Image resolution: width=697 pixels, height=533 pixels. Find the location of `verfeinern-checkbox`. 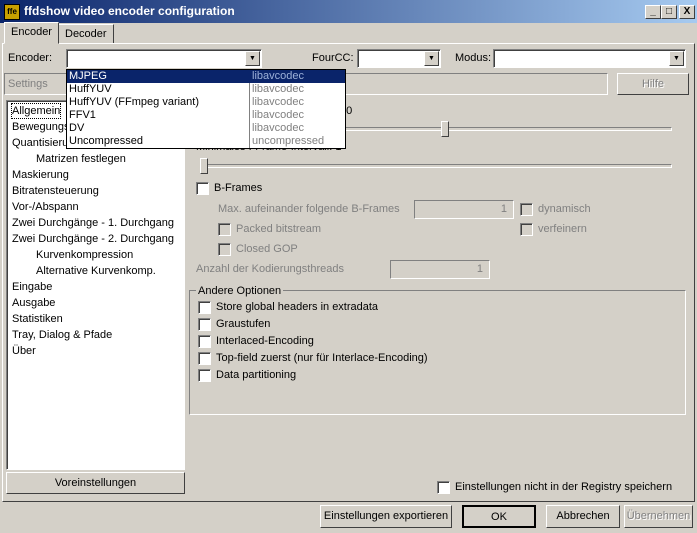

verfeinern-checkbox is located at coordinates (526, 229).